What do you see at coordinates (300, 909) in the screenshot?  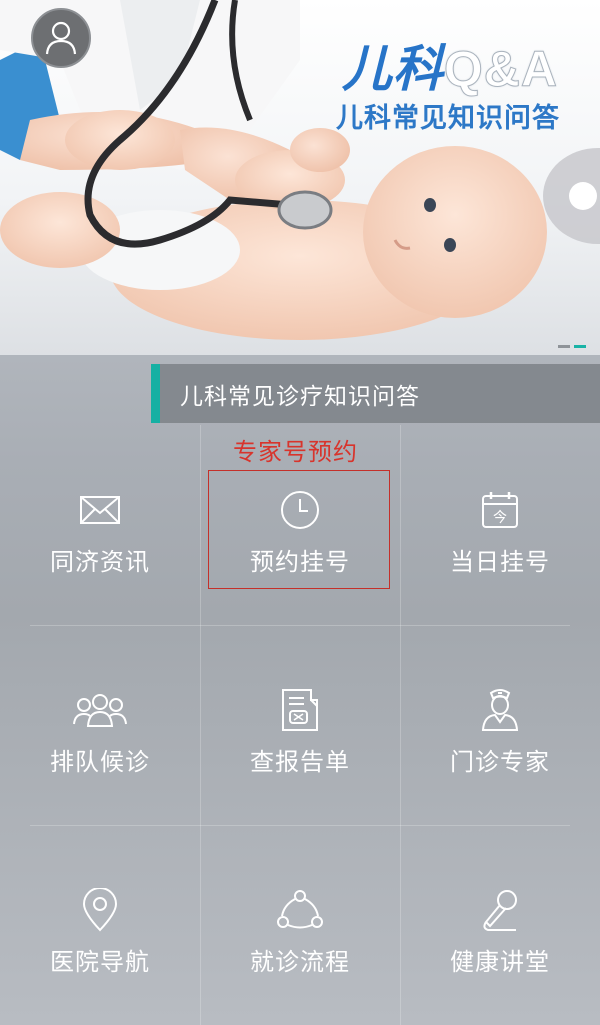 I see `process-flow-icon` at bounding box center [300, 909].